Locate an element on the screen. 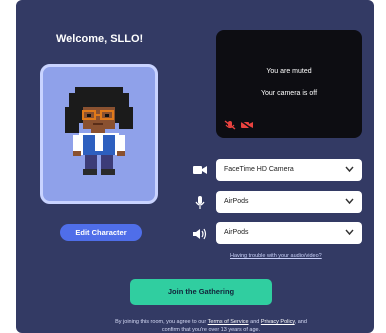 The image size is (386, 333). muted-status: You are muted is located at coordinates (289, 71).